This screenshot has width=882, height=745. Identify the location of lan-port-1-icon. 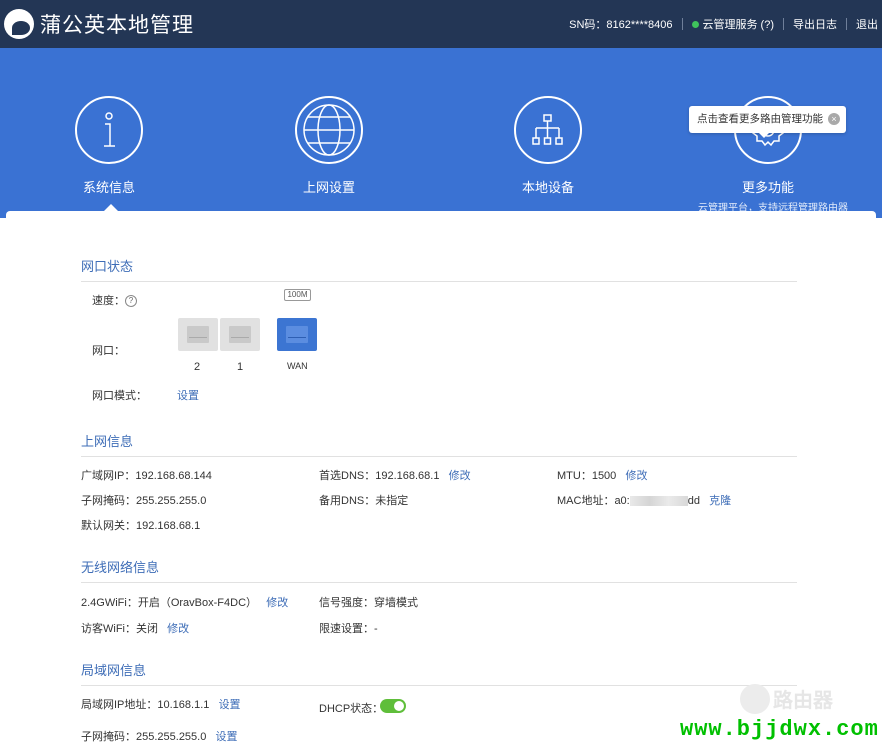
(240, 334).